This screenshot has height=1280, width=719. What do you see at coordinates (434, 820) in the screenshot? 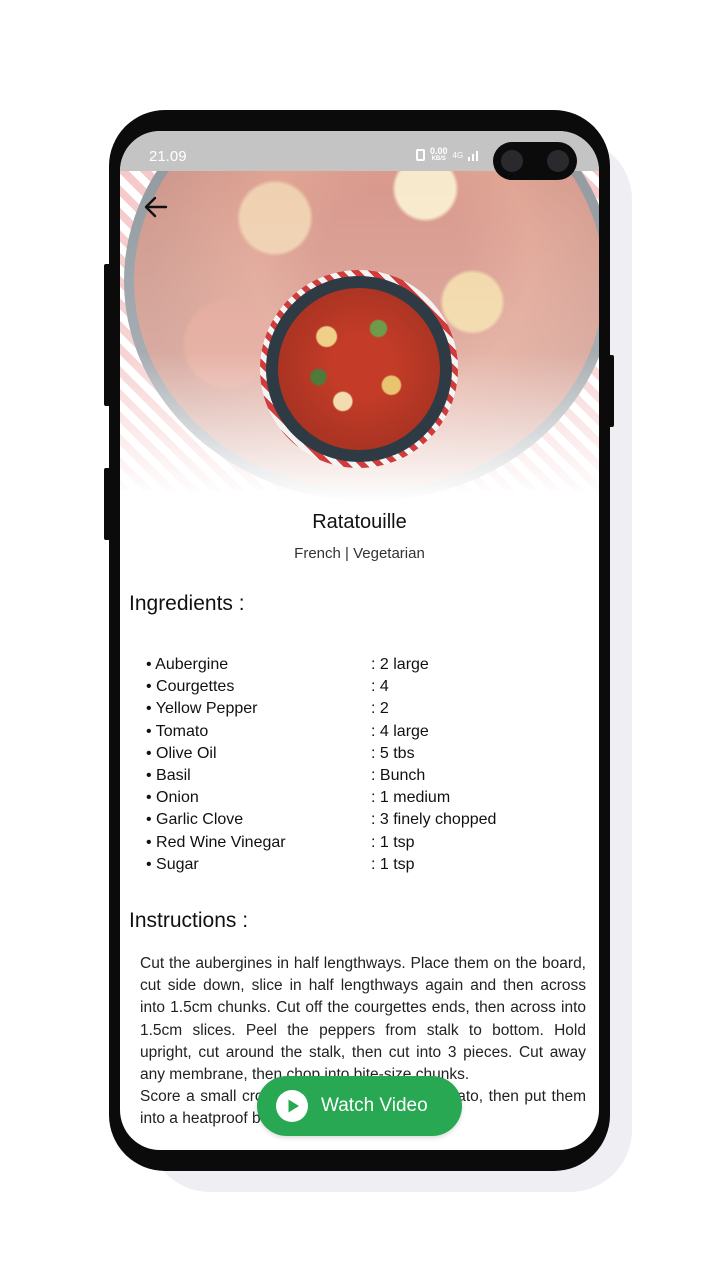
I see `ingredient-qty: : 3 finely chopped` at bounding box center [434, 820].